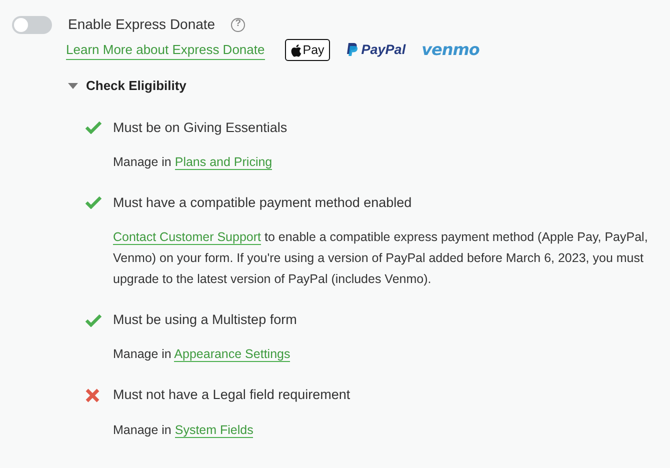 Image resolution: width=670 pixels, height=468 pixels. What do you see at coordinates (307, 50) in the screenshot?
I see `apple-pay-logo: Pay` at bounding box center [307, 50].